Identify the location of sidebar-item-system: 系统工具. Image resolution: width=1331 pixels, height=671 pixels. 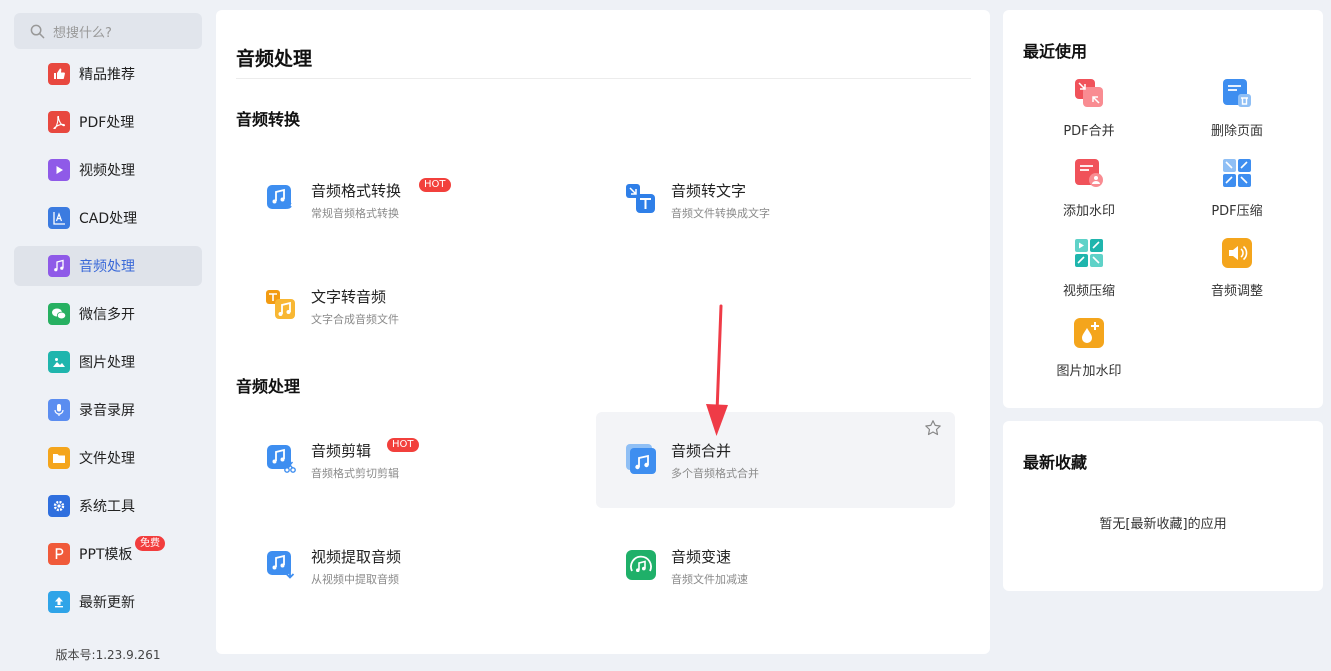
(108, 506).